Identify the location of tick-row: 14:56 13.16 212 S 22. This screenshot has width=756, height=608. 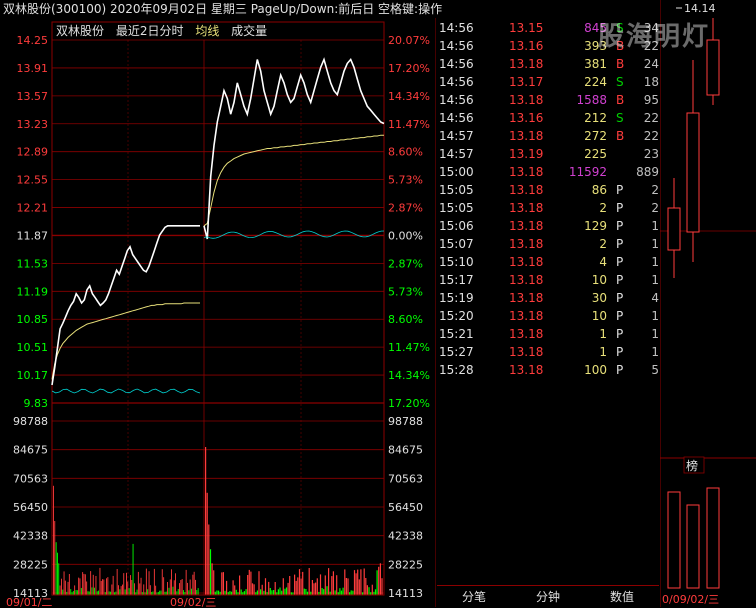
(548, 118).